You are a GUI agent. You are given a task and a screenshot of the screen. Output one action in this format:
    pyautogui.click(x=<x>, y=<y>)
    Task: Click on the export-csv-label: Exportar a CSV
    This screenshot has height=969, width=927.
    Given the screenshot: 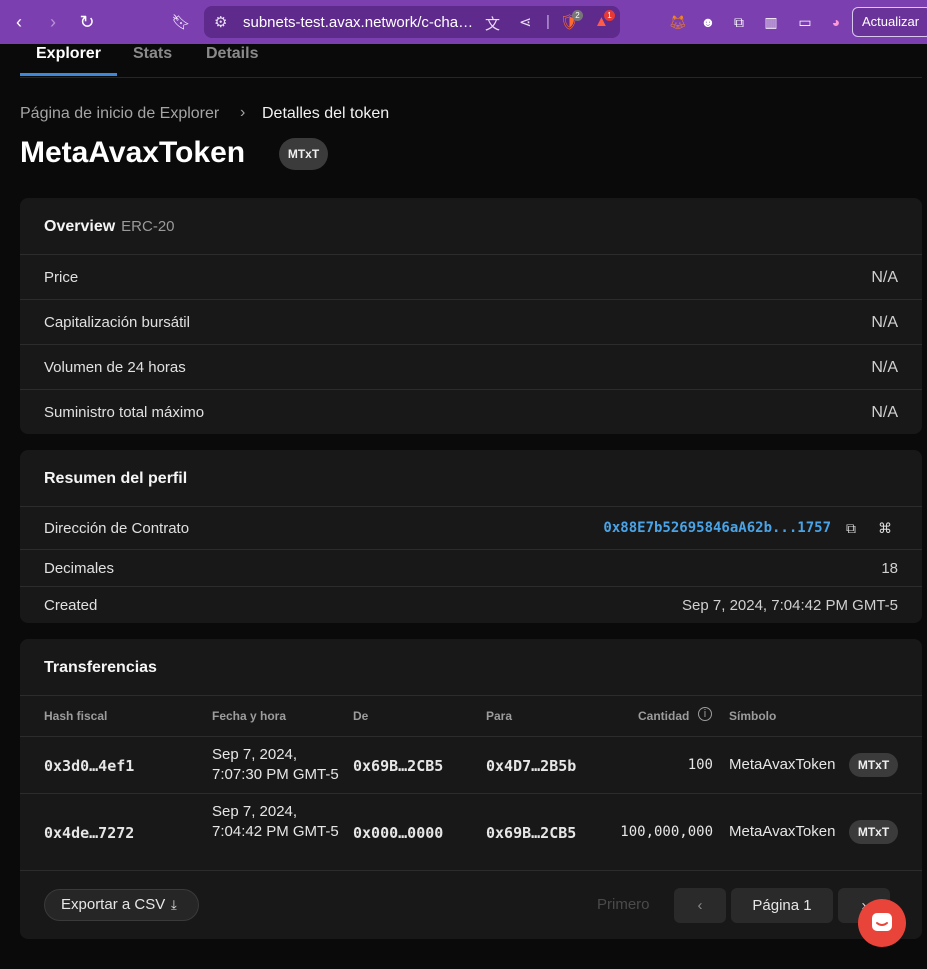 What is the action you would take?
    pyautogui.click(x=113, y=904)
    